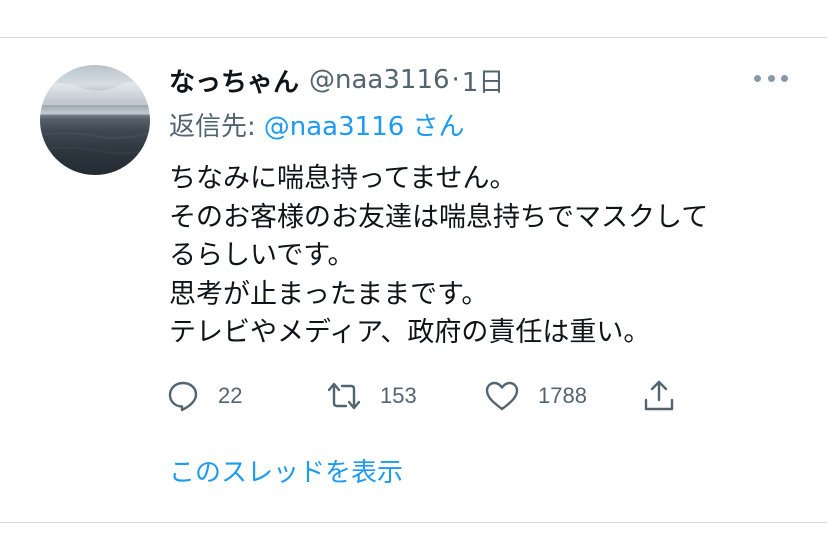  Describe the element at coordinates (439, 217) in the screenshot. I see `tweet-text-line: そのお客様のお友達は喘息持ちでマスクして` at that location.